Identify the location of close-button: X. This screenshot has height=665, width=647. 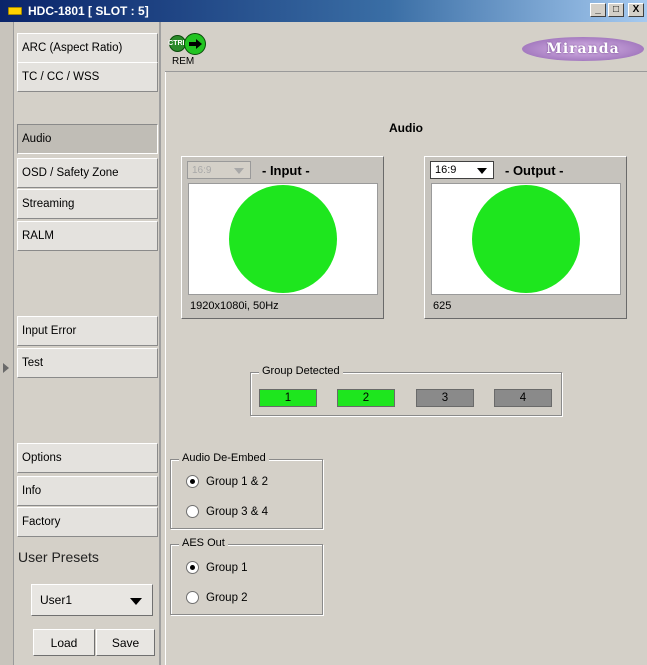
(636, 10).